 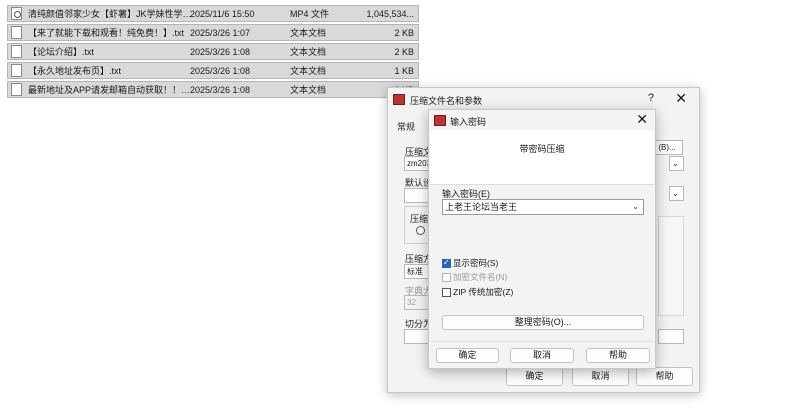 I want to click on file-date: 2025/11/6 15:50, so click(x=222, y=13).